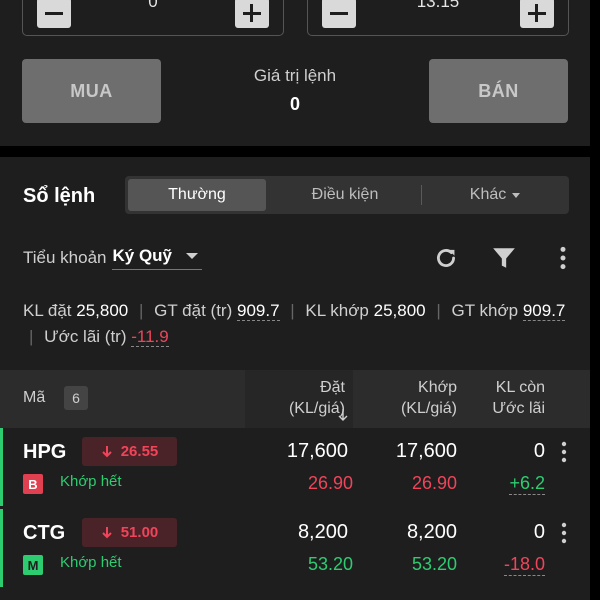  I want to click on tab-conditional-label: Điều kiện, so click(345, 194).